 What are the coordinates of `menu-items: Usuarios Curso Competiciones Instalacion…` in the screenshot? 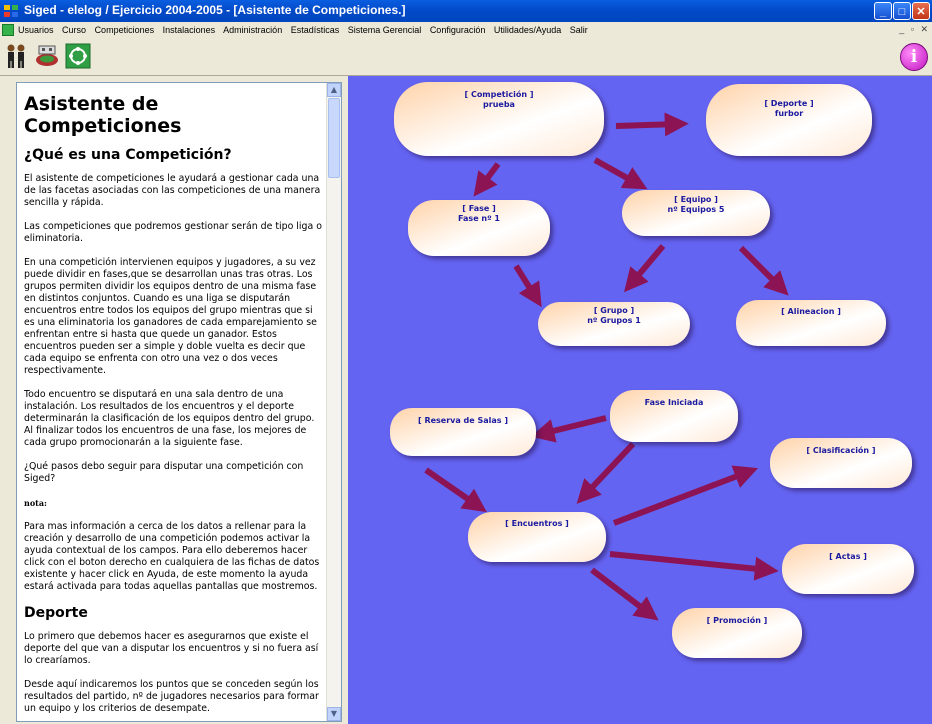 It's located at (306, 30).